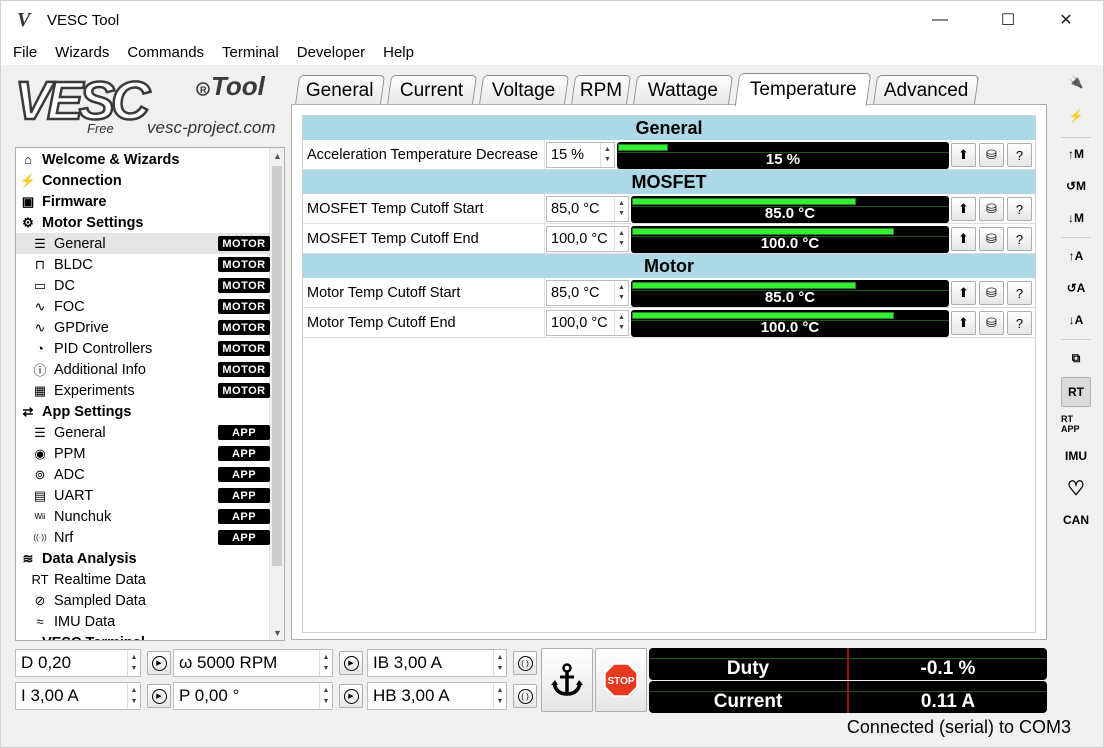  Describe the element at coordinates (437, 663) in the screenshot. I see `brake-current-input: IB 3,00 A ▲ ▼` at that location.